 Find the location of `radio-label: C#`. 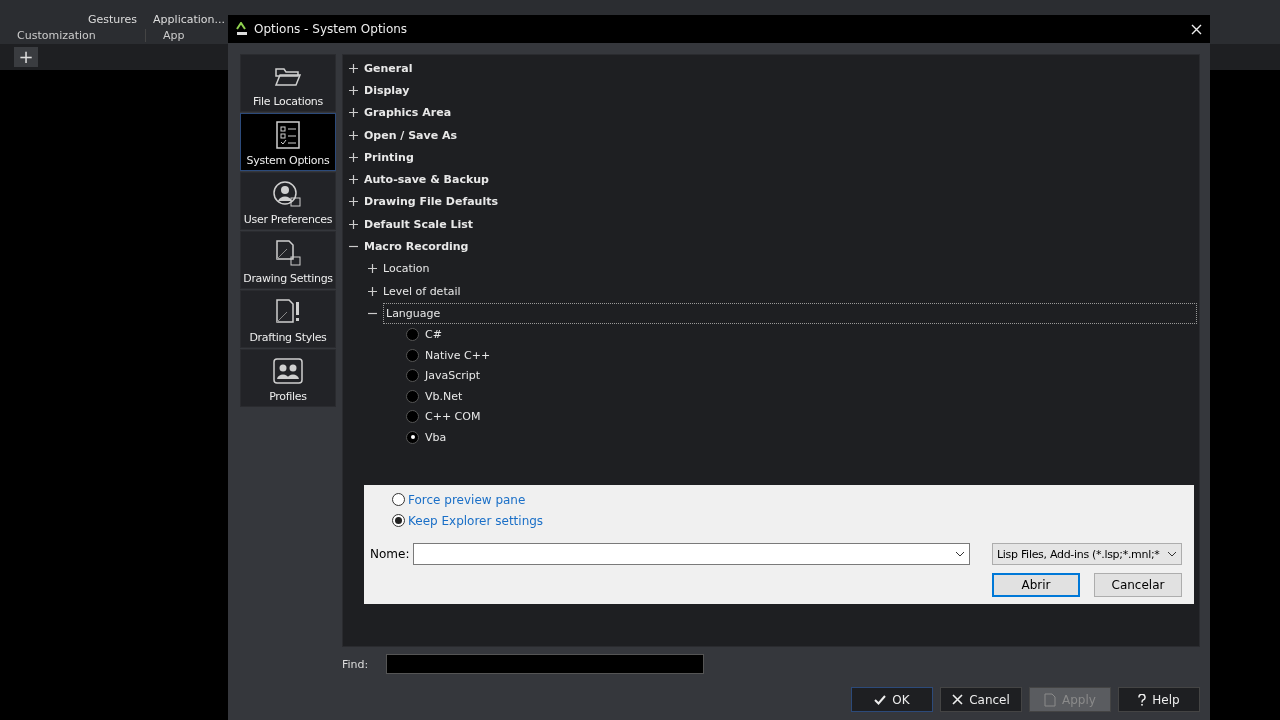

radio-label: C# is located at coordinates (433, 335).